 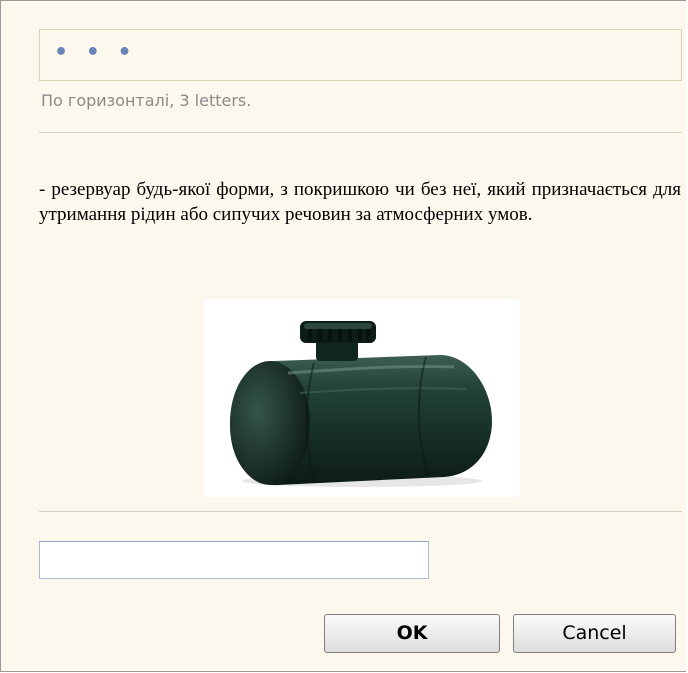 I want to click on divider-top, so click(x=360, y=132).